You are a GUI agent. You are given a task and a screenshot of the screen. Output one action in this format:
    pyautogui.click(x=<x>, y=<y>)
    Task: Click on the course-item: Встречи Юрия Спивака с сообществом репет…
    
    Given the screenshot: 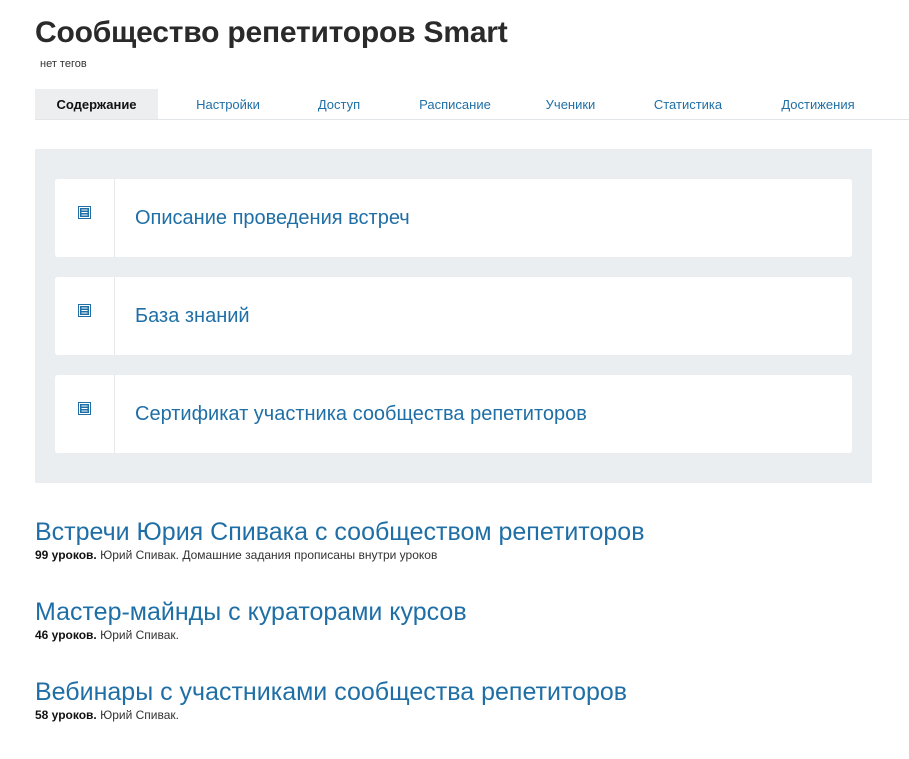 What is the action you would take?
    pyautogui.click(x=339, y=539)
    